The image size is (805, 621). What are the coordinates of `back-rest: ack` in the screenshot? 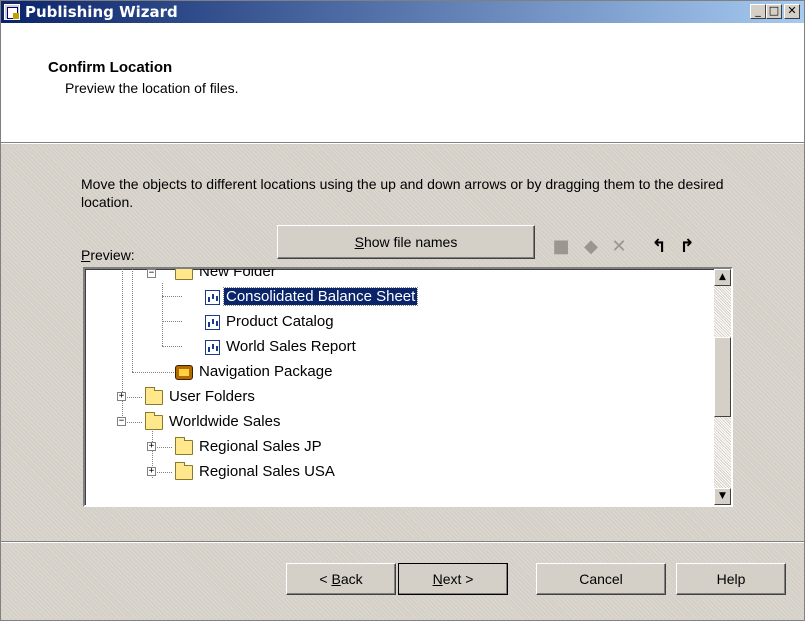 It's located at (351, 579).